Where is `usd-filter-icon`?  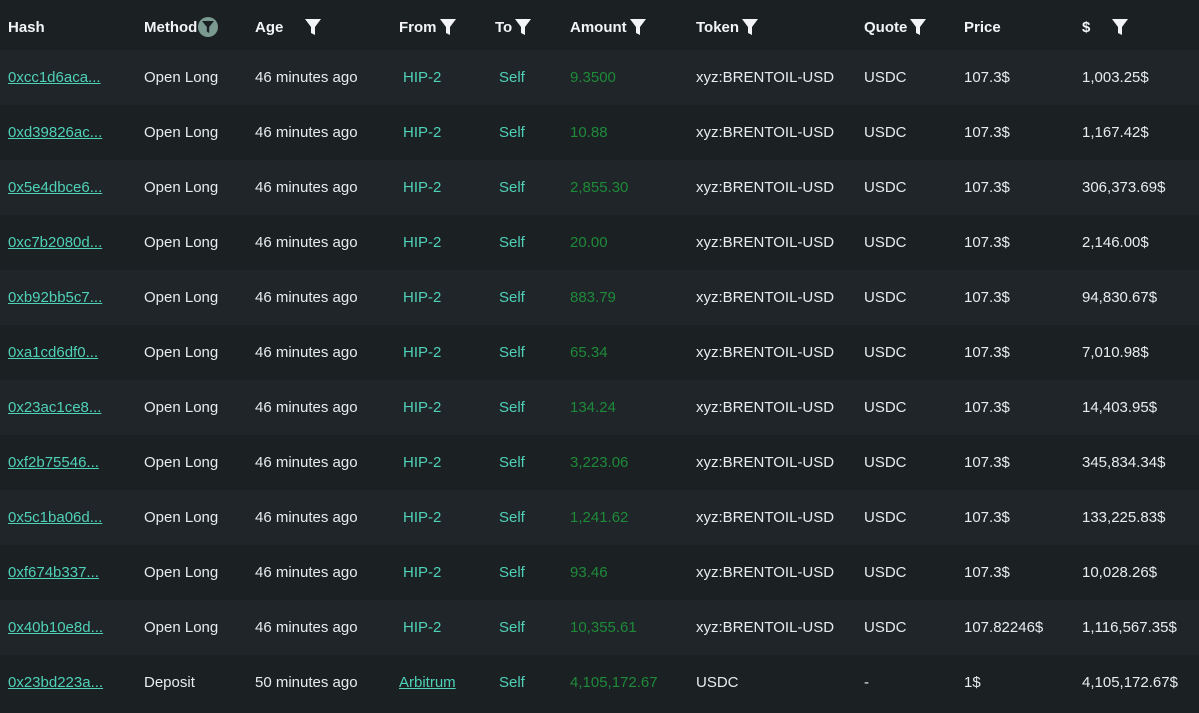 usd-filter-icon is located at coordinates (1120, 27).